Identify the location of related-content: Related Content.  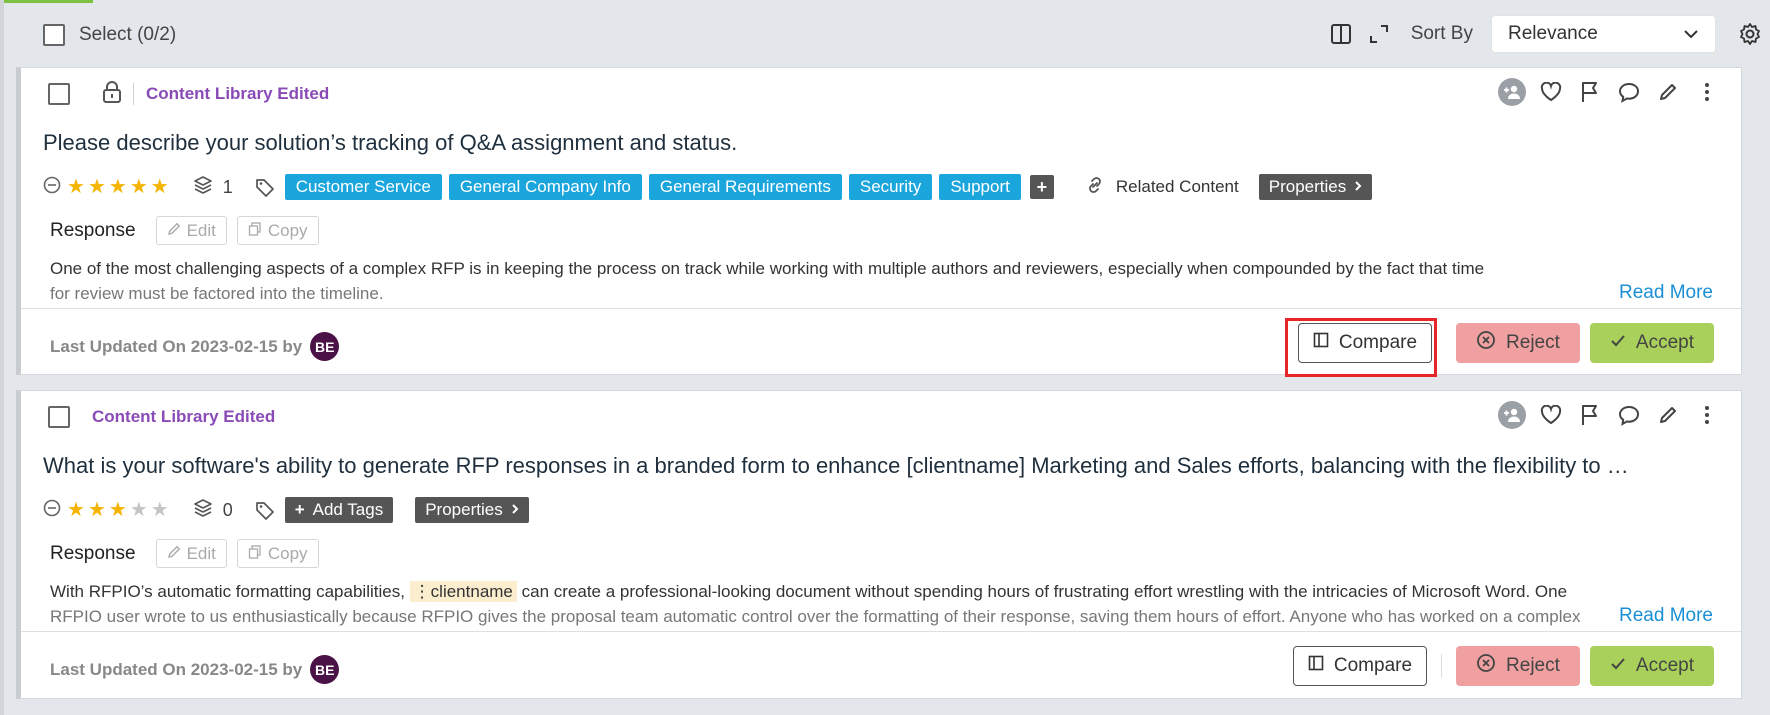
(1161, 187).